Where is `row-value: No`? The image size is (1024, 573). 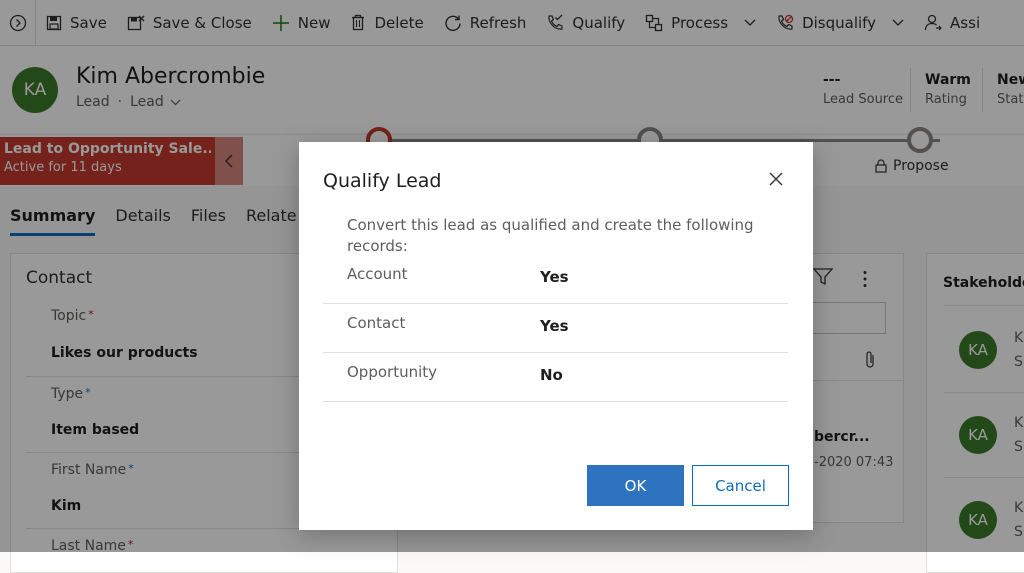 row-value: No is located at coordinates (551, 375).